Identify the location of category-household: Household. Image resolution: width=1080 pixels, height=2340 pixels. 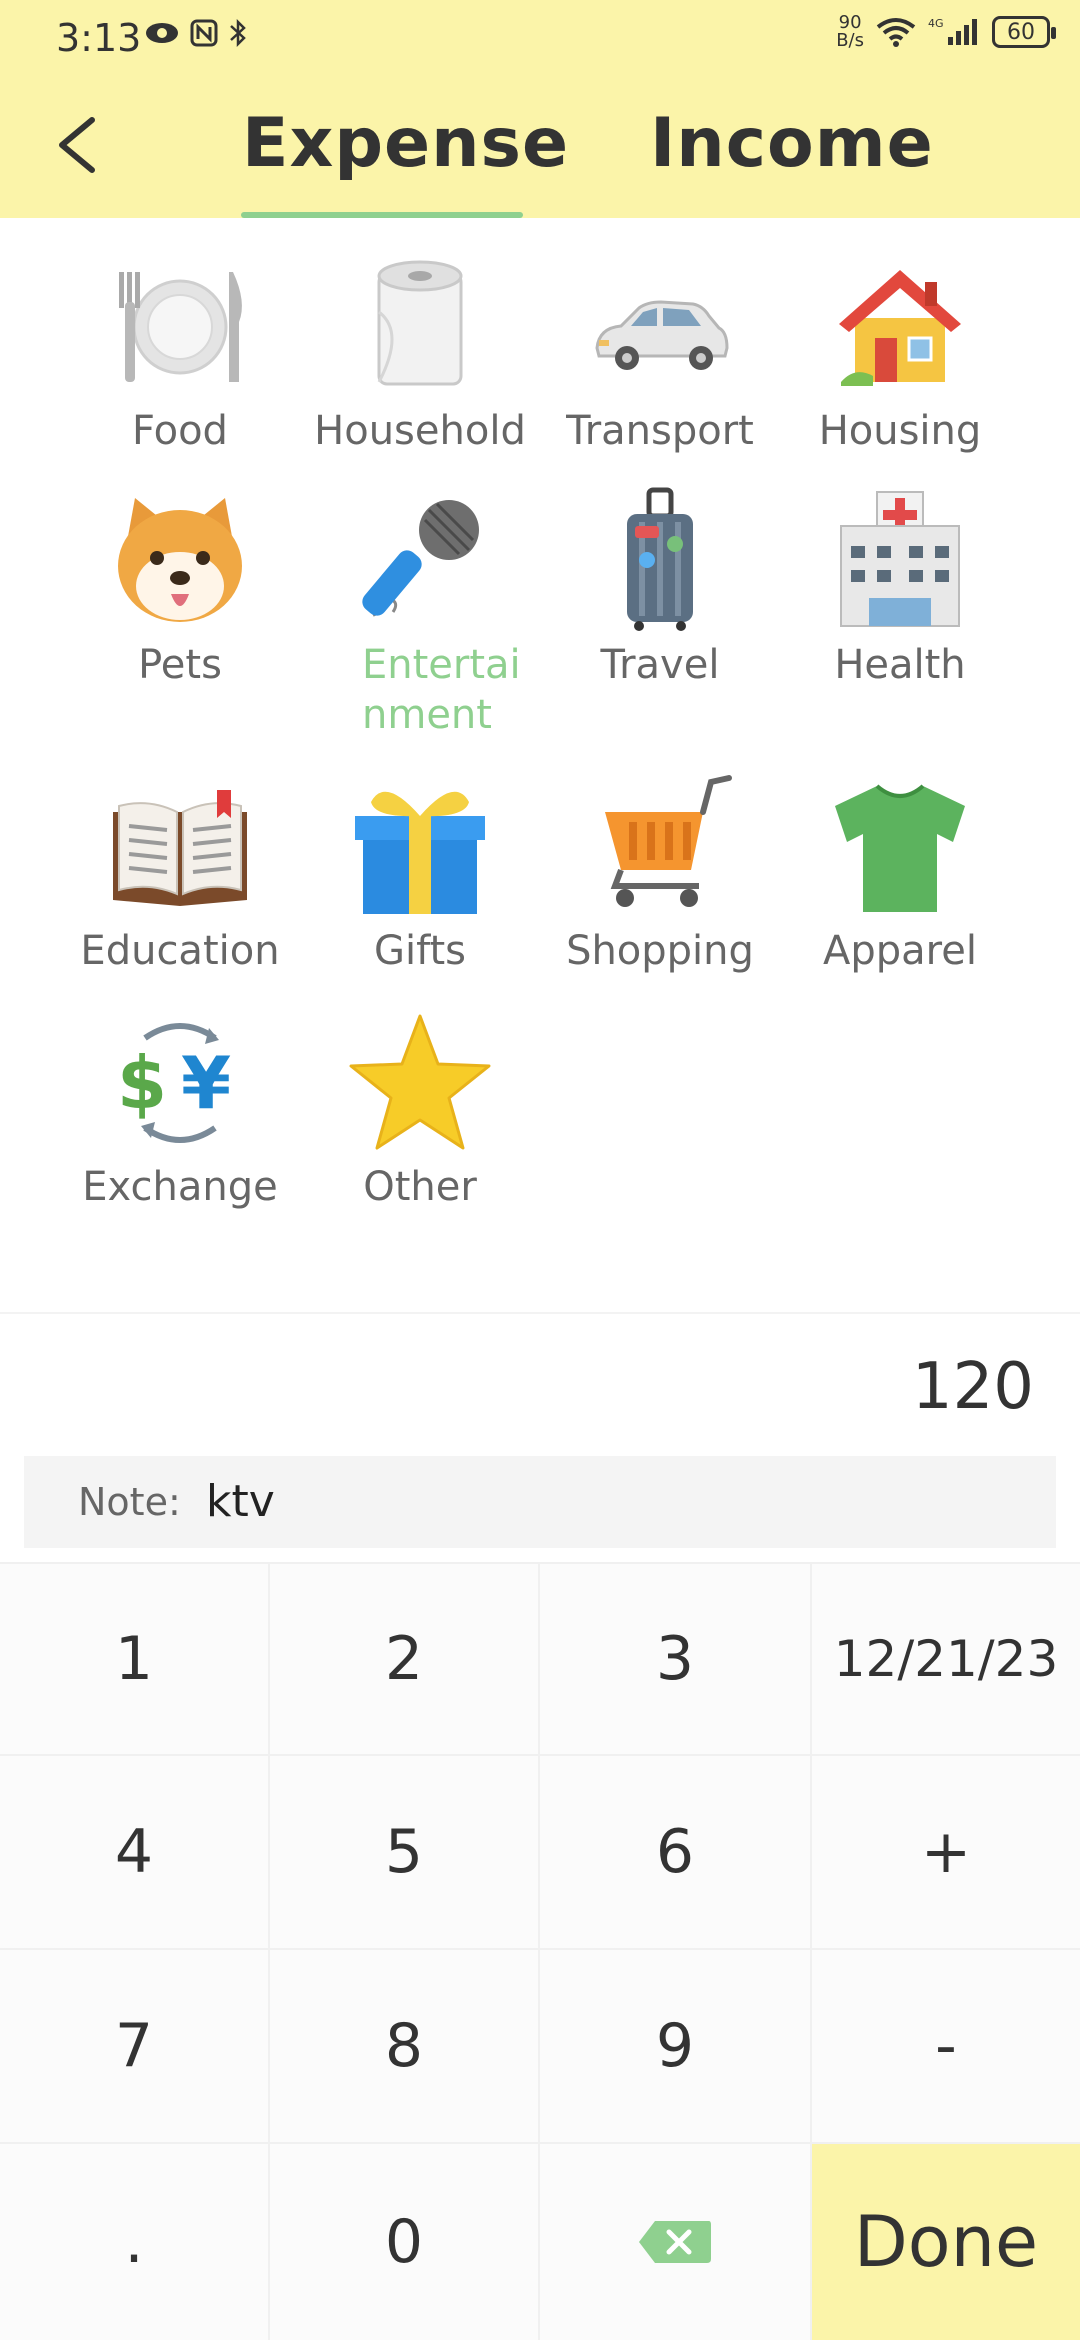
(420, 354).